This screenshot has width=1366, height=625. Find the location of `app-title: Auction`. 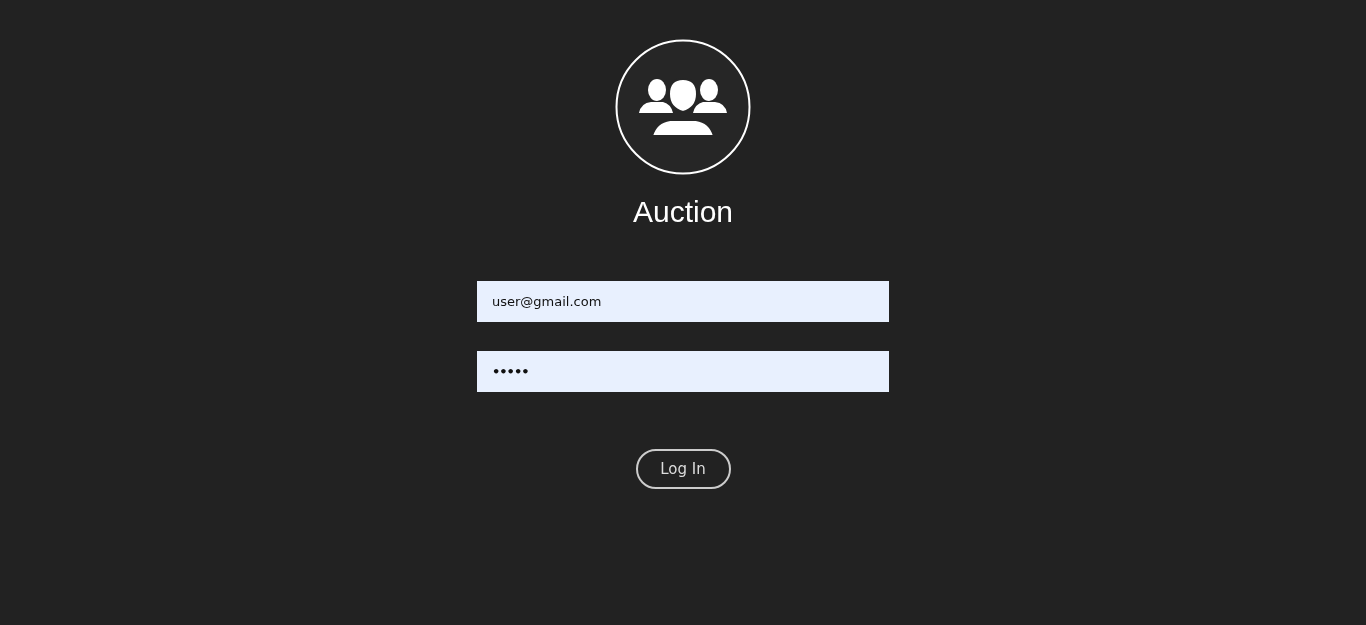

app-title: Auction is located at coordinates (683, 212).